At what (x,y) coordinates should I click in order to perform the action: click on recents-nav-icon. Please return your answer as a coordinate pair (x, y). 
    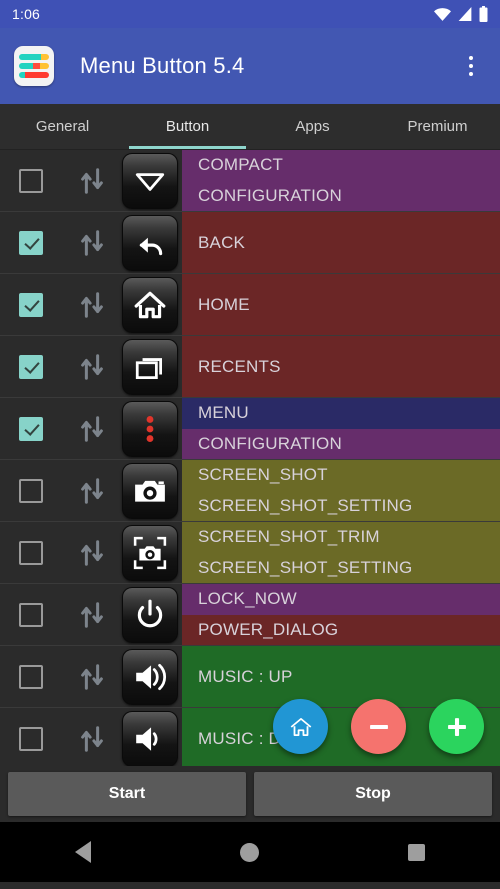
    Looking at the image, I should click on (417, 852).